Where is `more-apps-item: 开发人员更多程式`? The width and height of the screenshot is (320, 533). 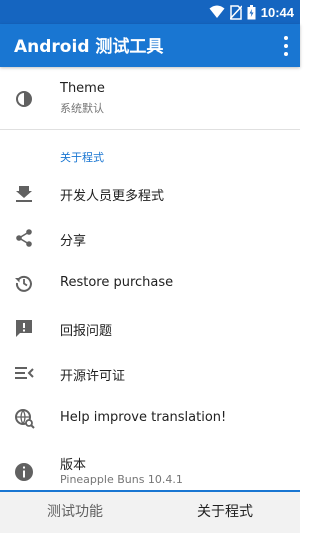
more-apps-item: 开发人员更多程式 is located at coordinates (150, 193).